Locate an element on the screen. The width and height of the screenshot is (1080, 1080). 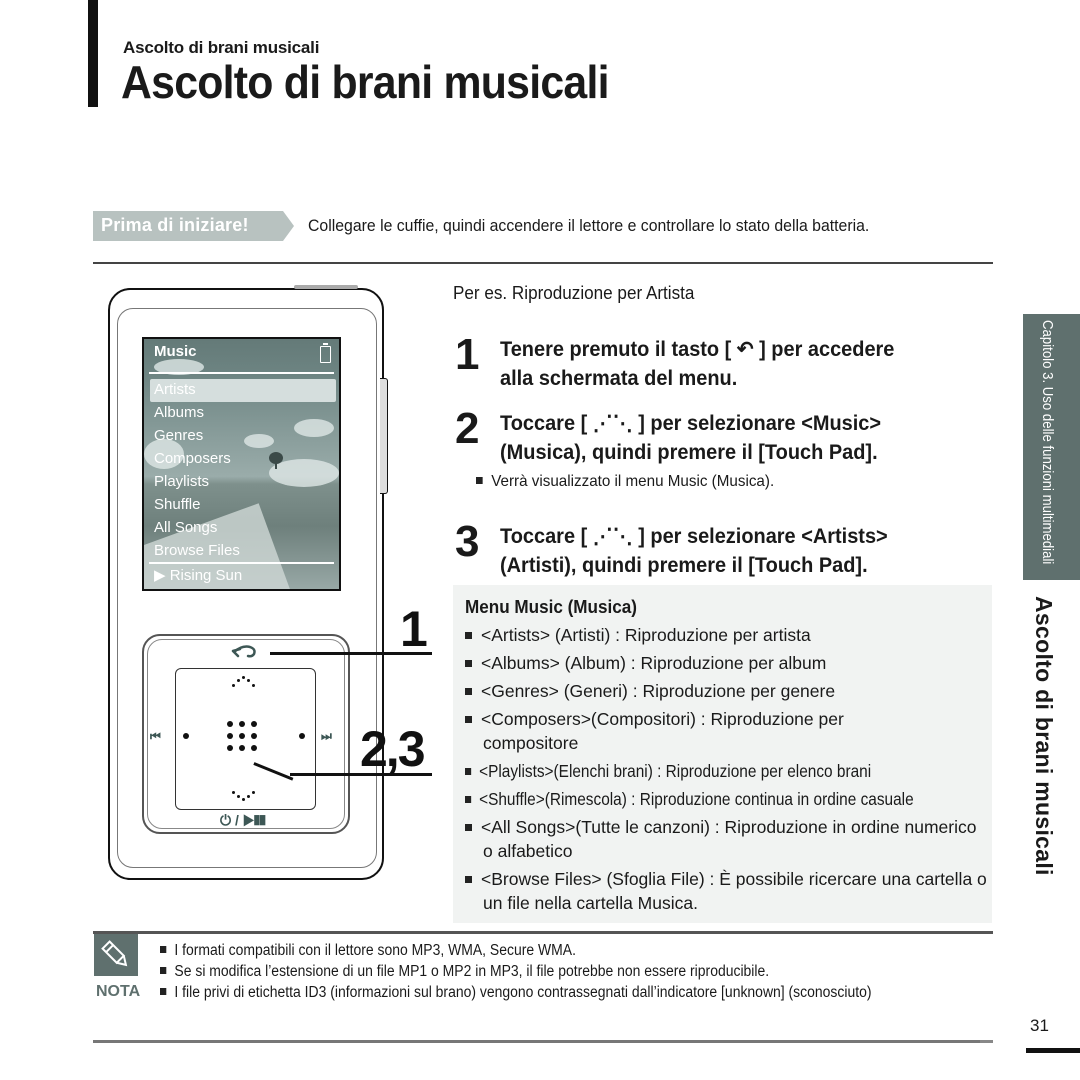
step-number: 2 is located at coordinates (467, 428).